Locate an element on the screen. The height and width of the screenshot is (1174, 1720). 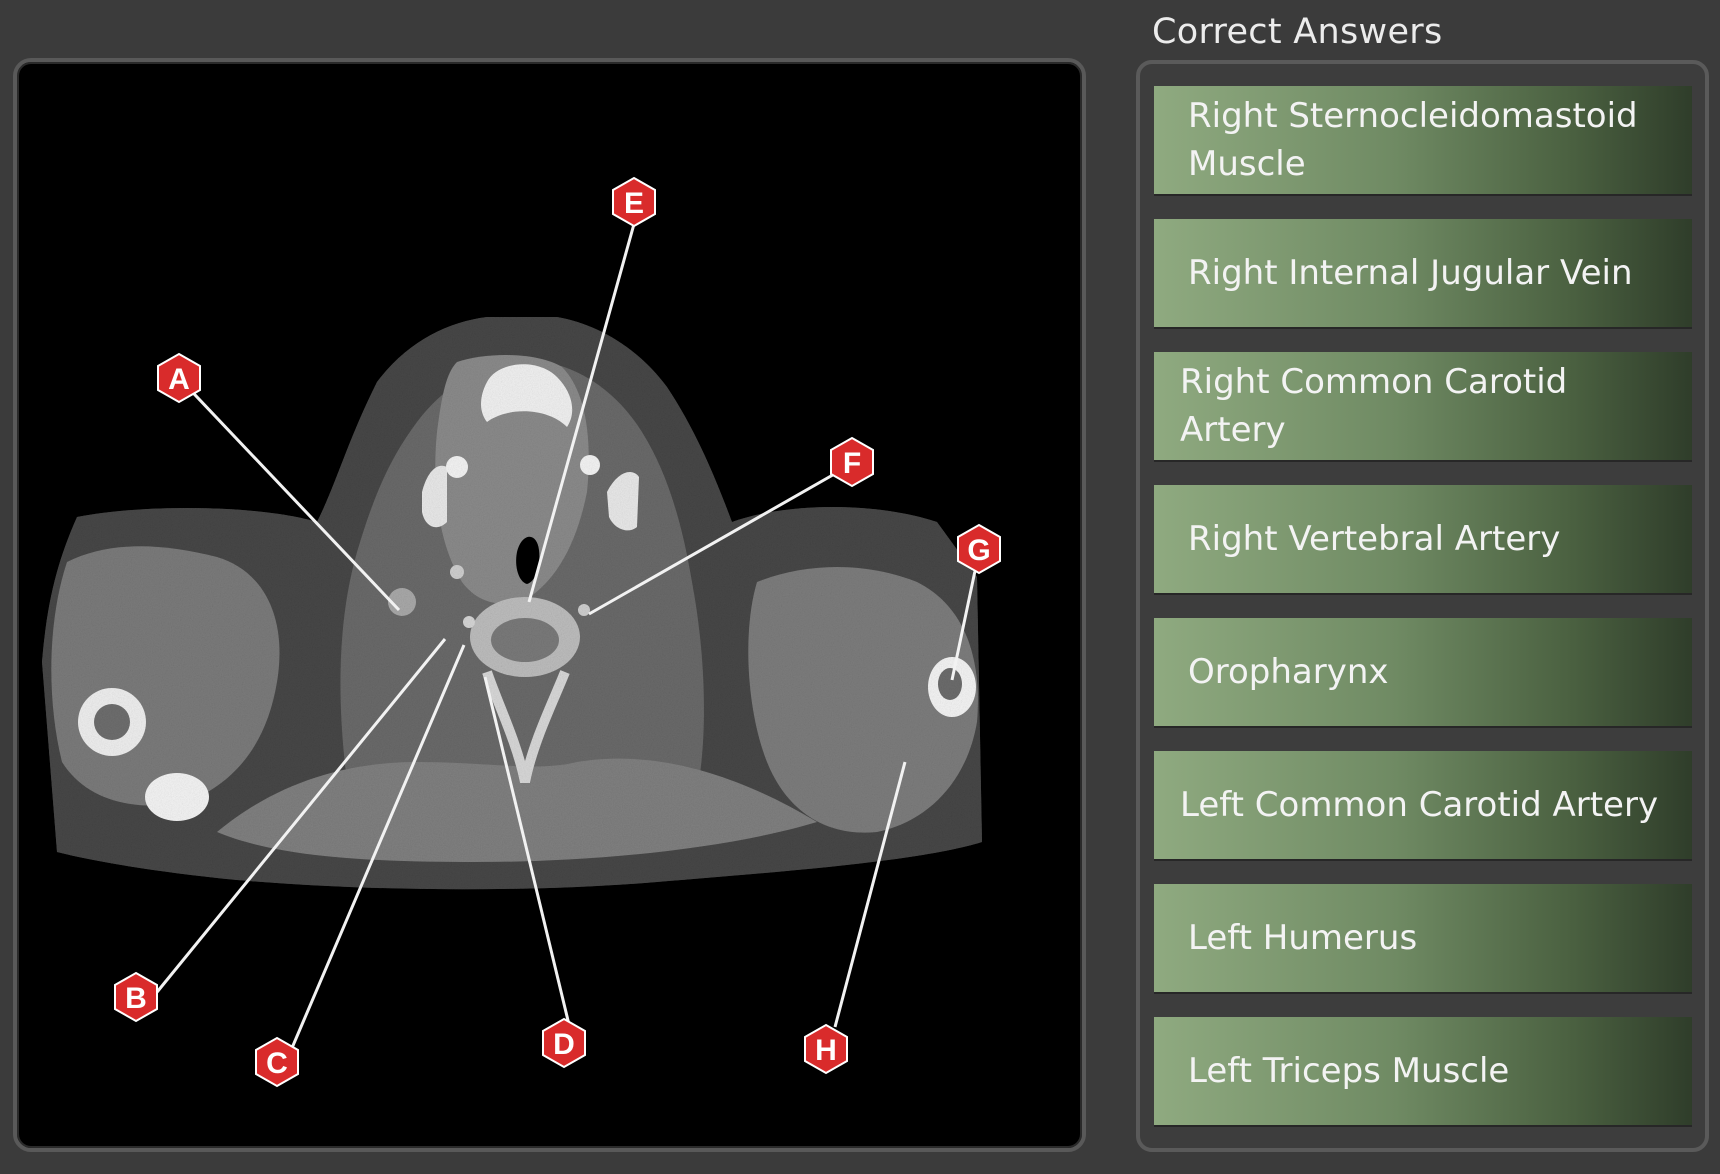
answer-item: Left Triceps Muscle is located at coordinates (1423, 1071).